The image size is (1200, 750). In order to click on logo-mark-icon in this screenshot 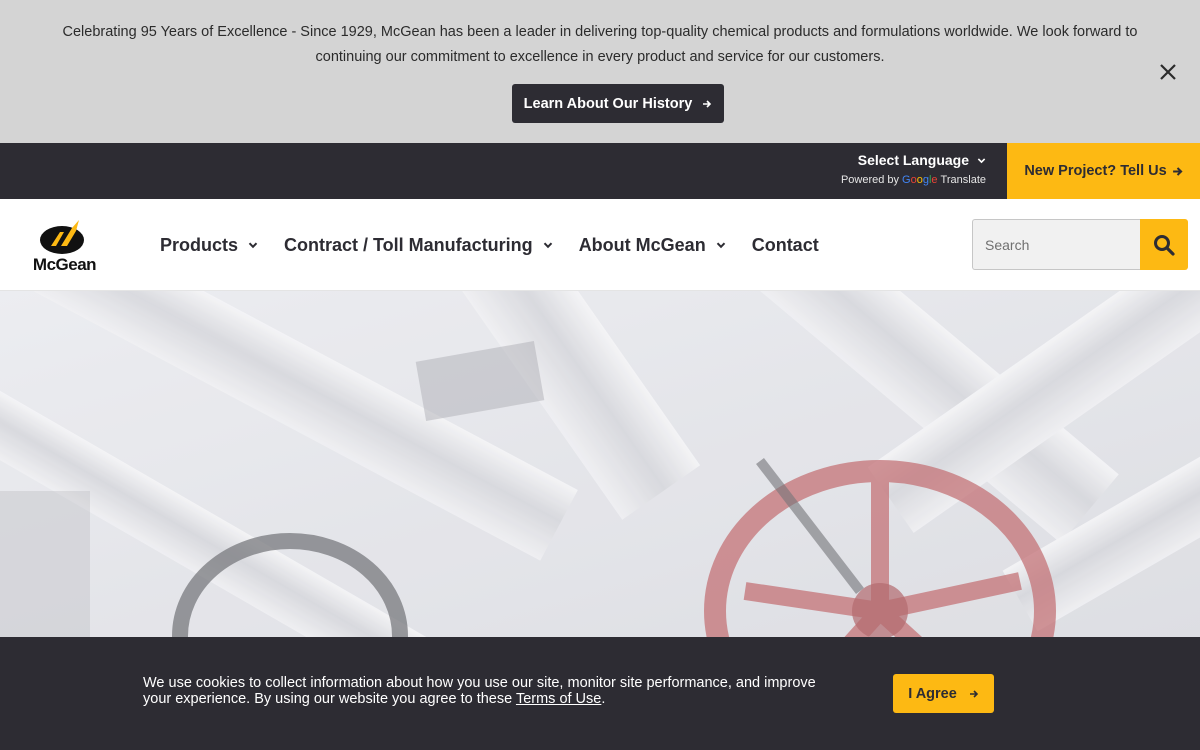, I will do `click(62, 237)`.